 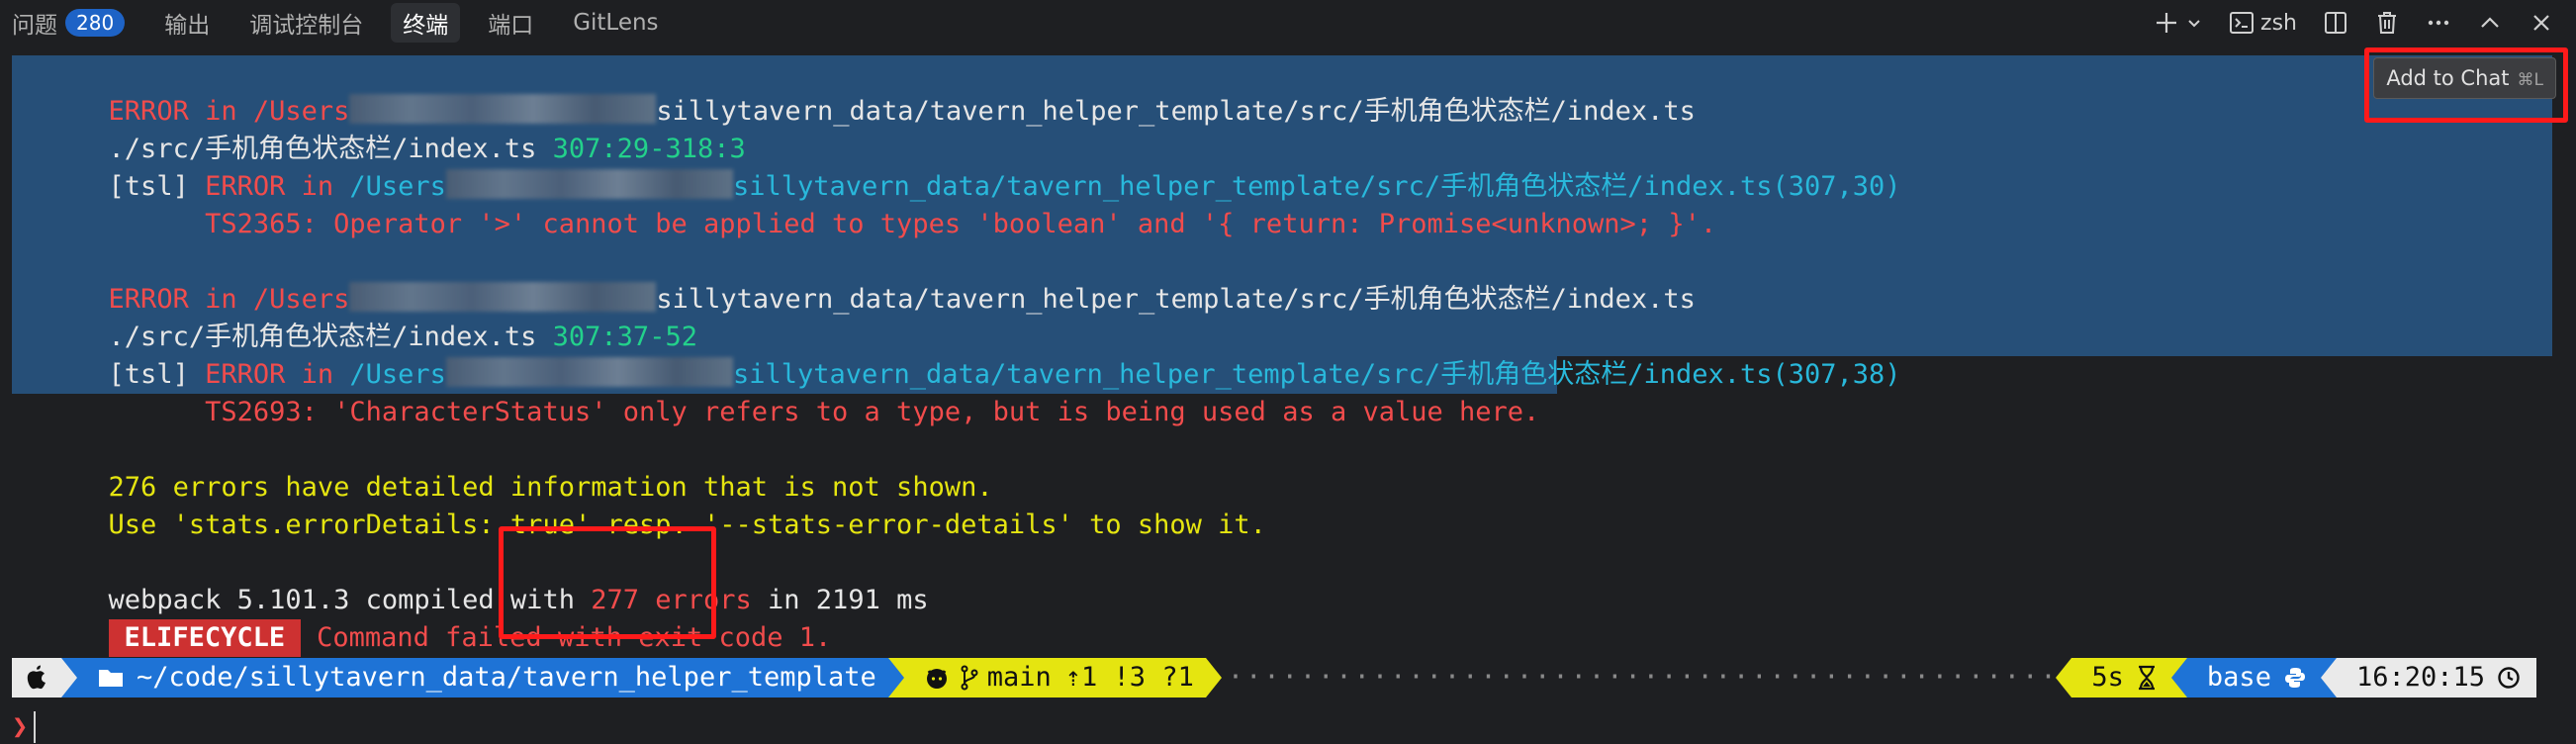 I want to click on conda-env-name: base, so click(x=2238, y=677).